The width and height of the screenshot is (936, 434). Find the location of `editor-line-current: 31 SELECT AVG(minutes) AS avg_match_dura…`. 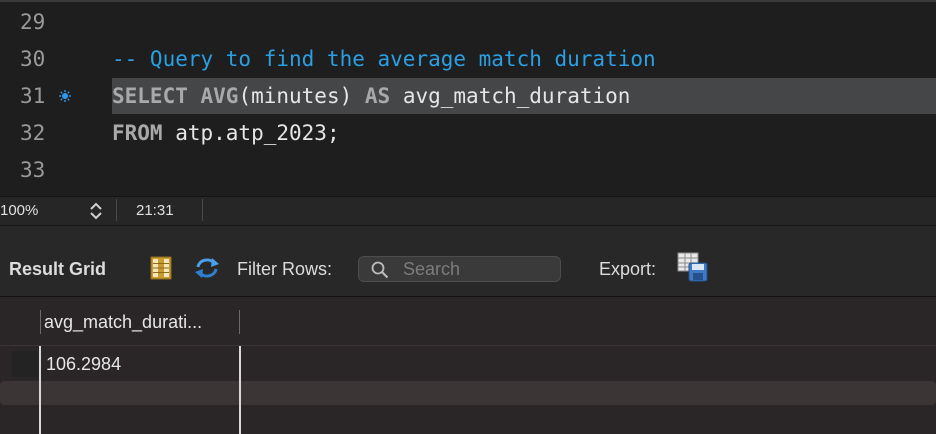

editor-line-current: 31 SELECT AVG(minutes) AS avg_match_dura… is located at coordinates (468, 96).